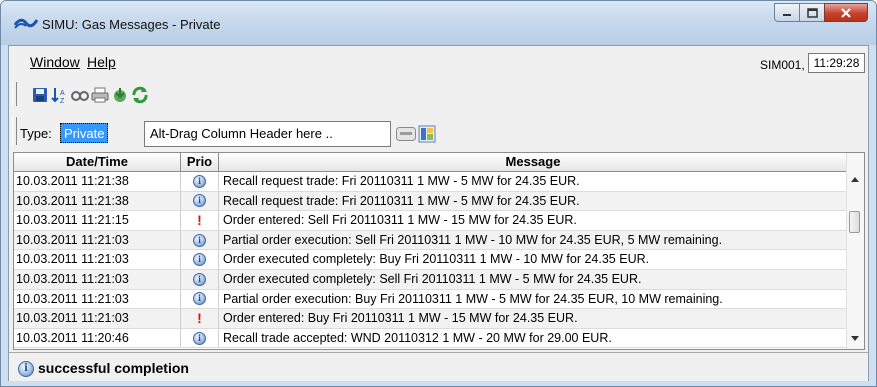 The image size is (877, 387). I want to click on svg-text: Z, so click(62, 101).